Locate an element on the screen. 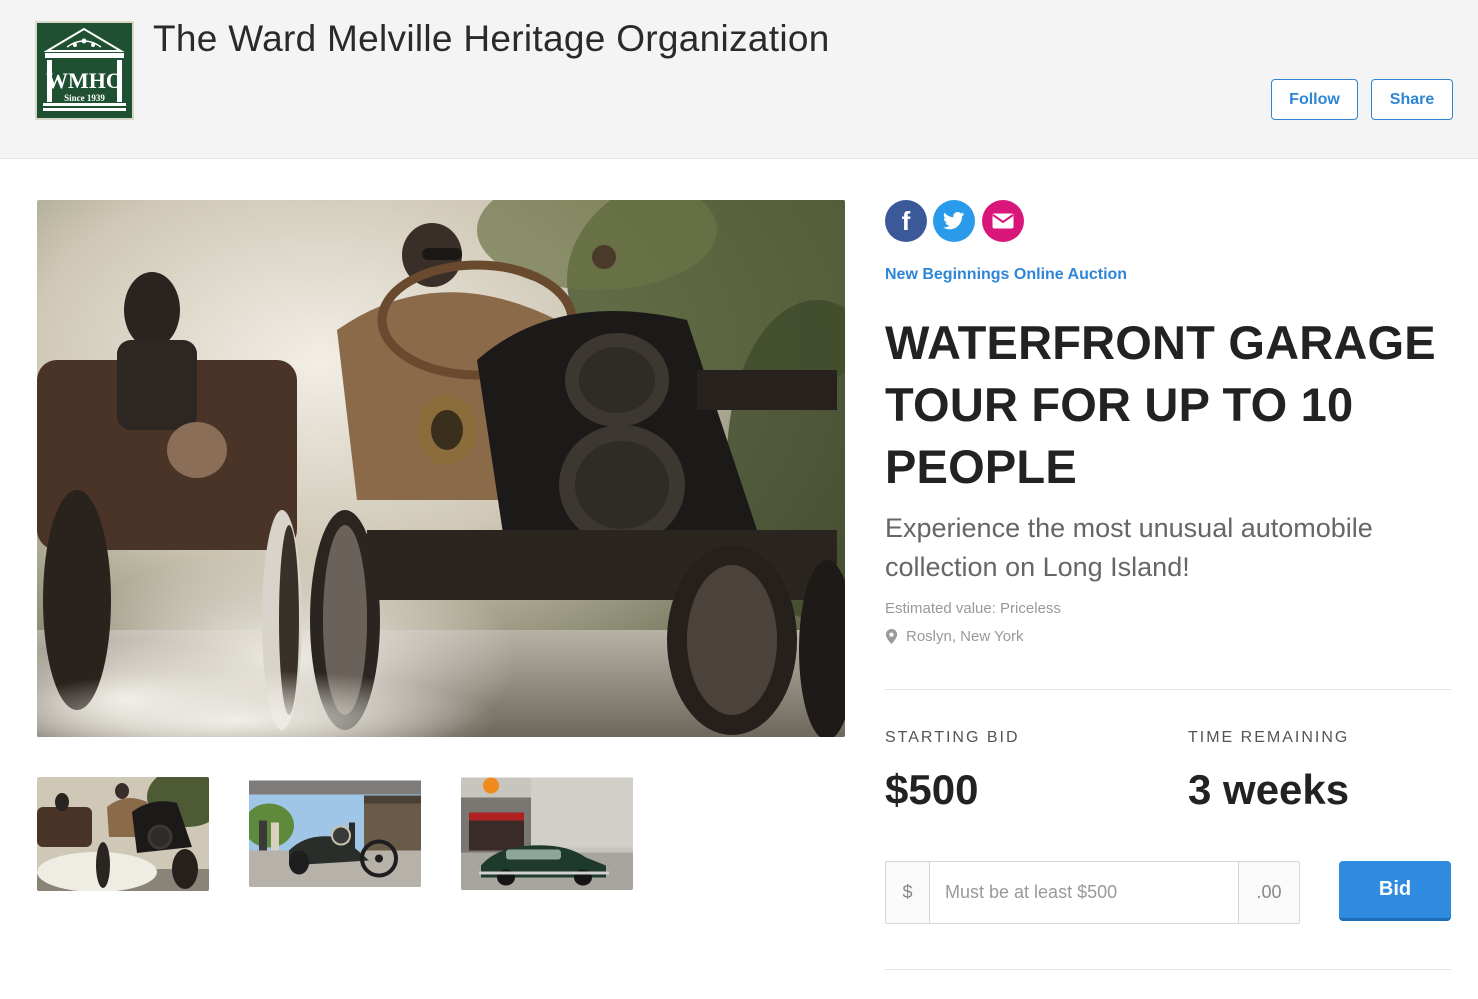  thumbnail-car-show is located at coordinates (335, 832).